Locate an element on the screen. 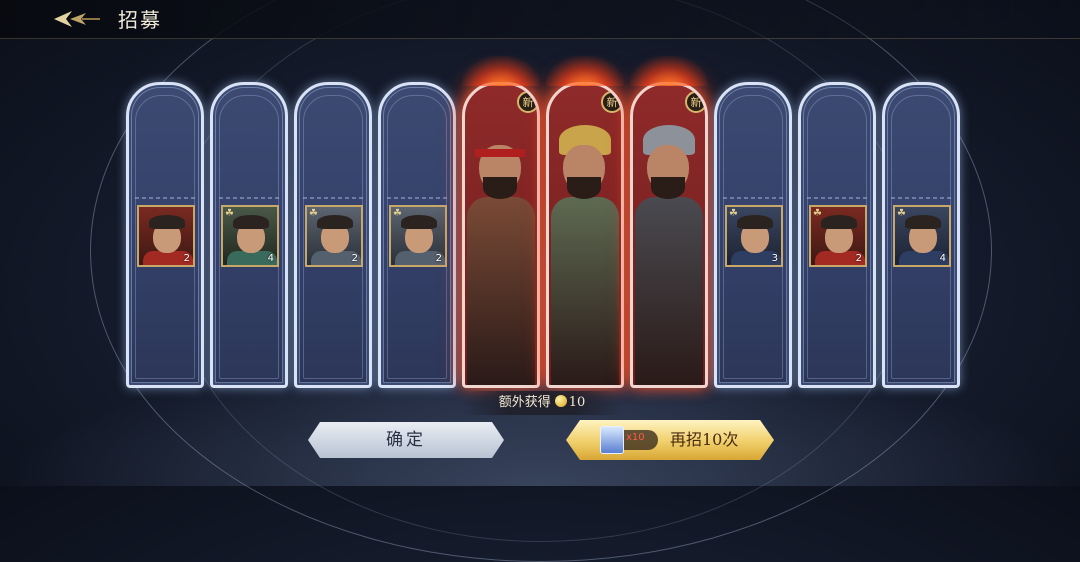 The width and height of the screenshot is (1080, 562). confirm-button: 确定 is located at coordinates (406, 440).